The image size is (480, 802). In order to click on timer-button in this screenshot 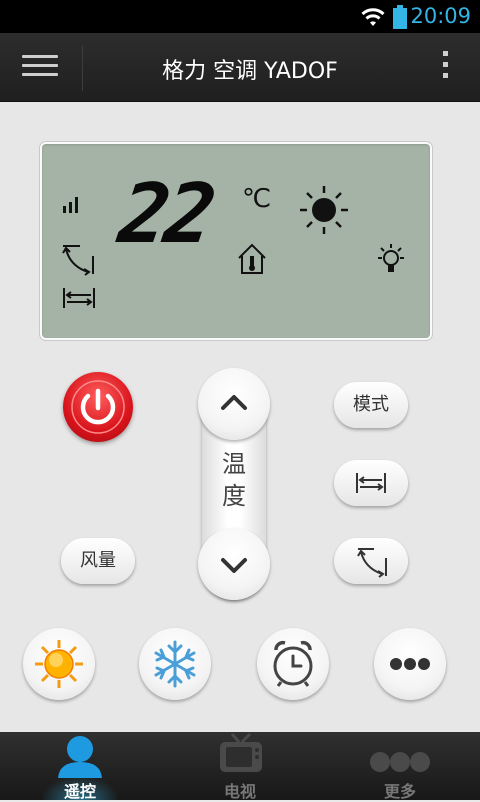, I will do `click(293, 664)`.